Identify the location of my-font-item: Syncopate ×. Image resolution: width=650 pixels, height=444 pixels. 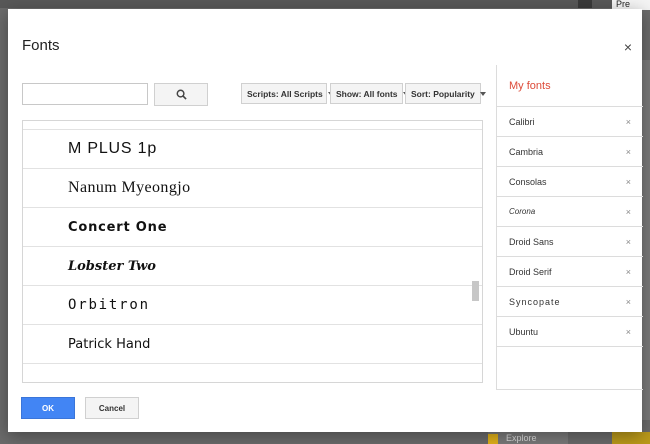
(570, 302).